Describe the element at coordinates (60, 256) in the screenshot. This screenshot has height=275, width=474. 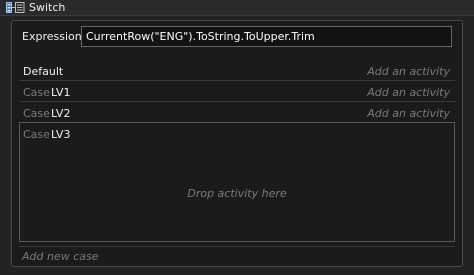
I see `add-new-case-link: Add new case` at that location.